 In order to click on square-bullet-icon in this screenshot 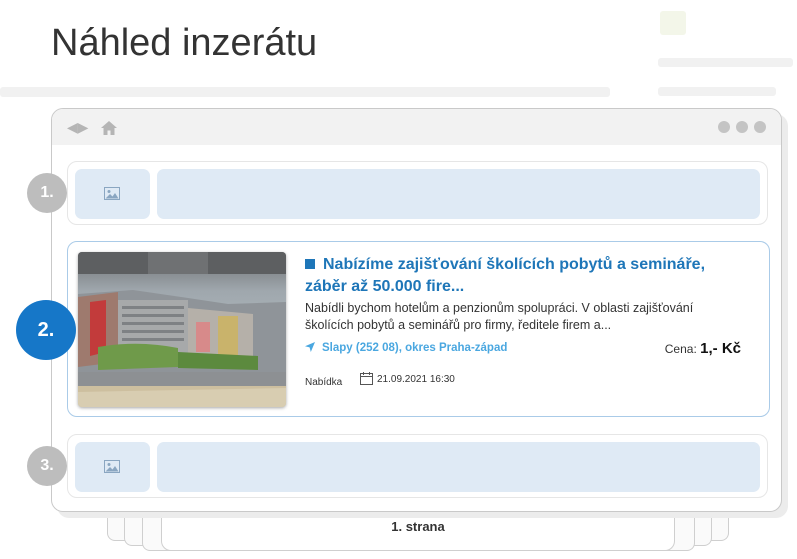, I will do `click(310, 264)`.